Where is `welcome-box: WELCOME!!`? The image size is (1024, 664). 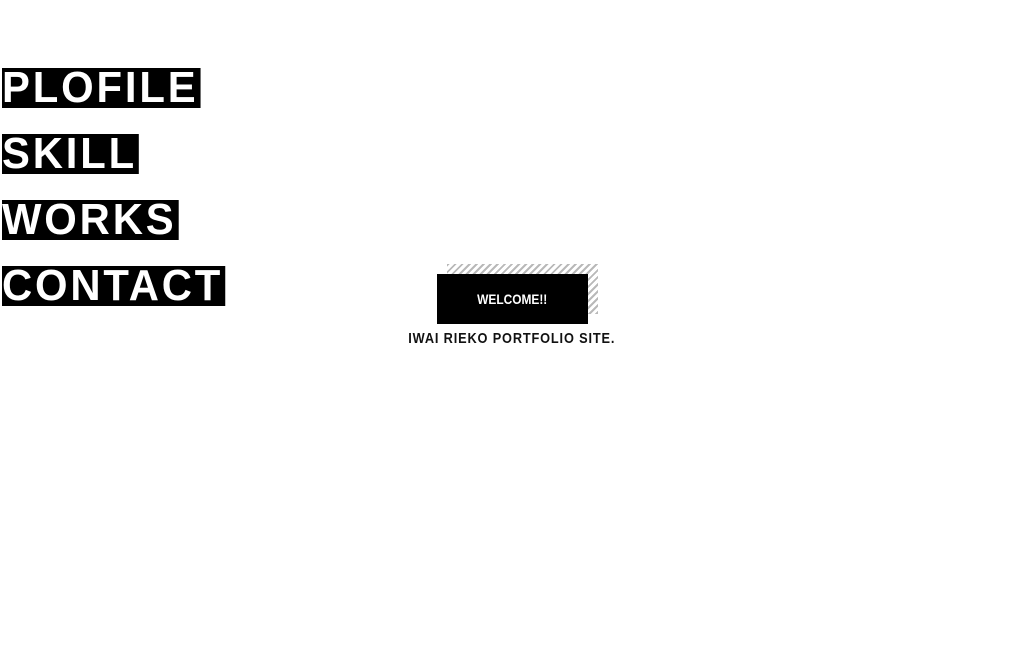 welcome-box: WELCOME!! is located at coordinates (512, 299).